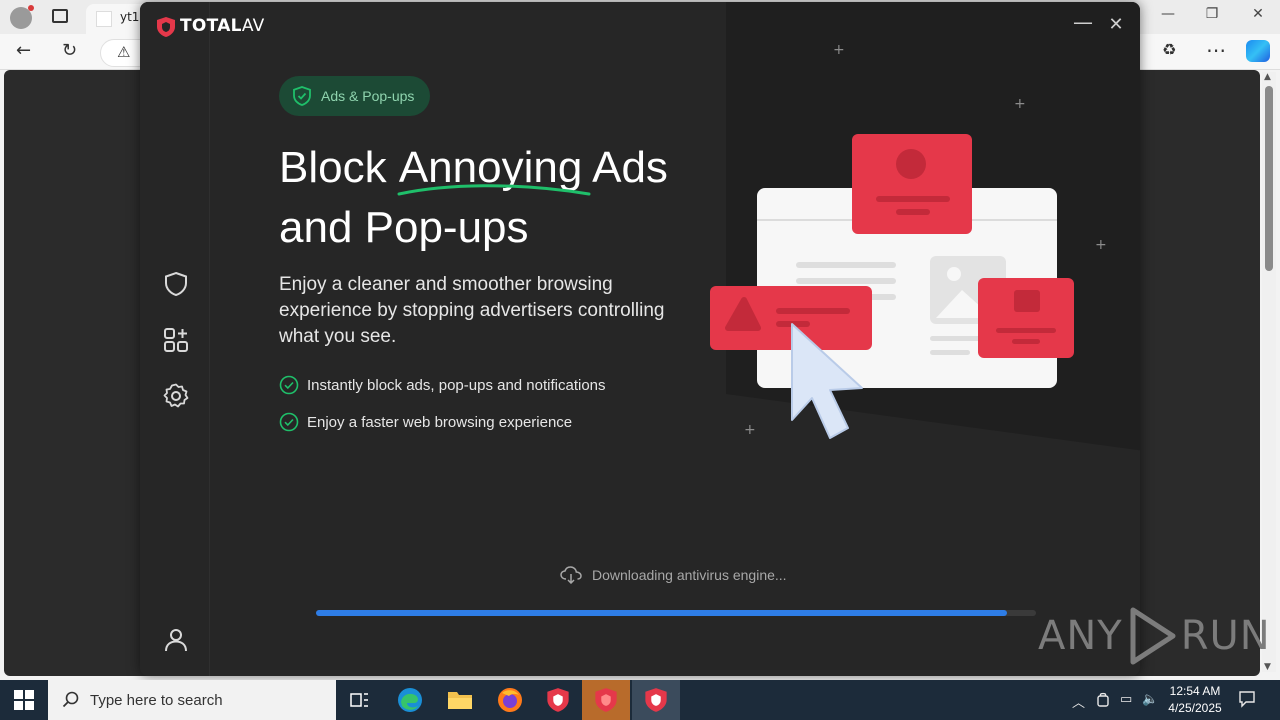 Image resolution: width=1280 pixels, height=720 pixels. What do you see at coordinates (1150, 699) in the screenshot?
I see `volume-icon: 🔈` at bounding box center [1150, 699].